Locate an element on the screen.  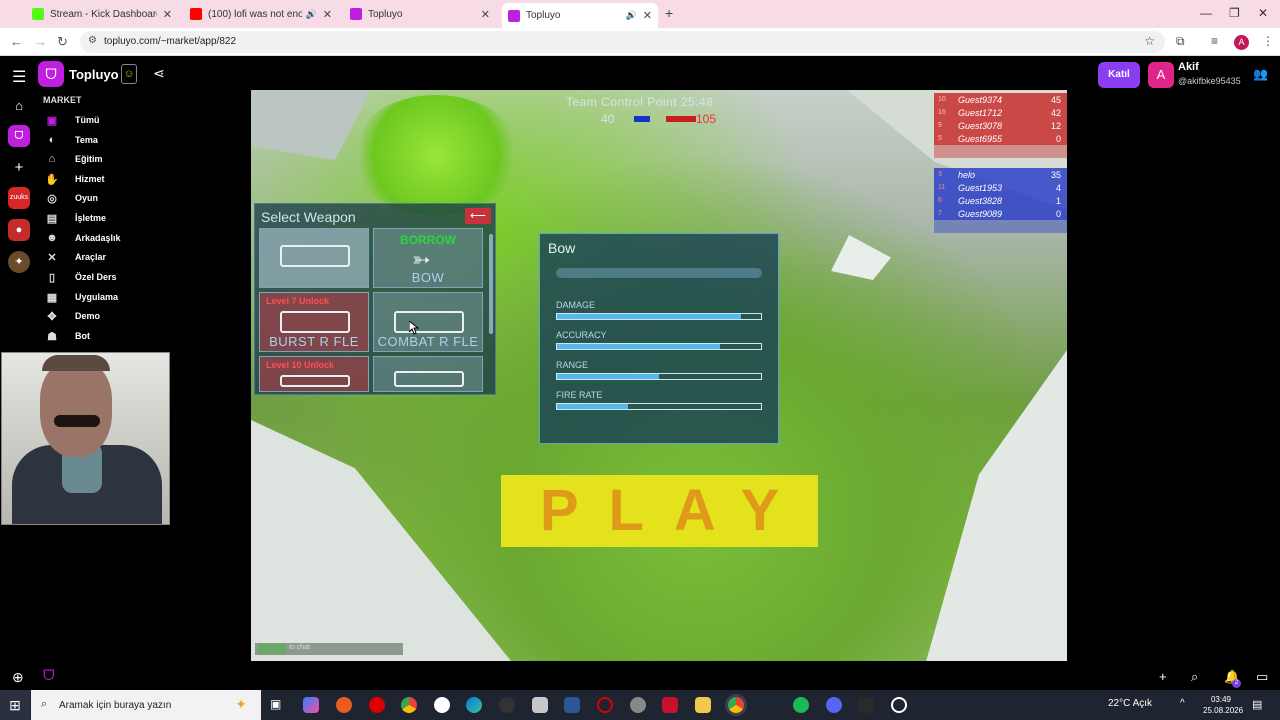
rifle-icon is located at coordinates (429, 322).